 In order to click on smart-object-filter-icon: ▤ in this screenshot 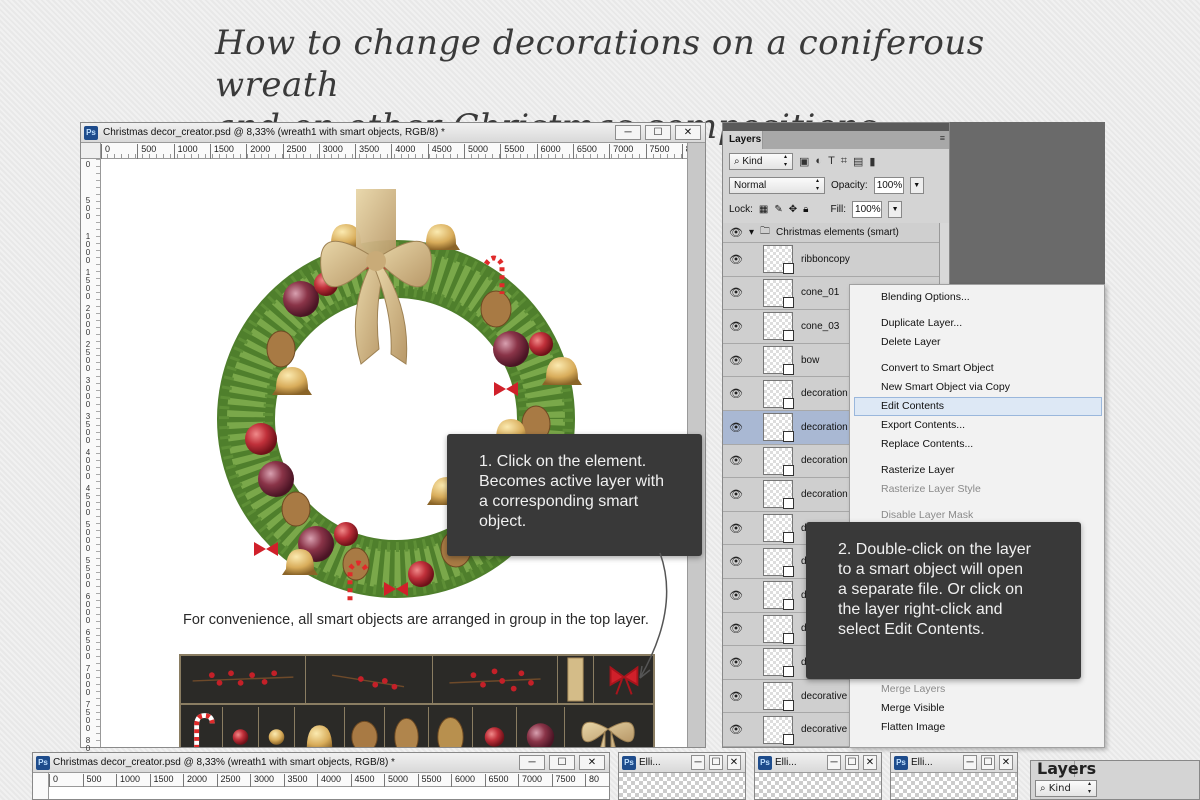, I will do `click(858, 161)`.